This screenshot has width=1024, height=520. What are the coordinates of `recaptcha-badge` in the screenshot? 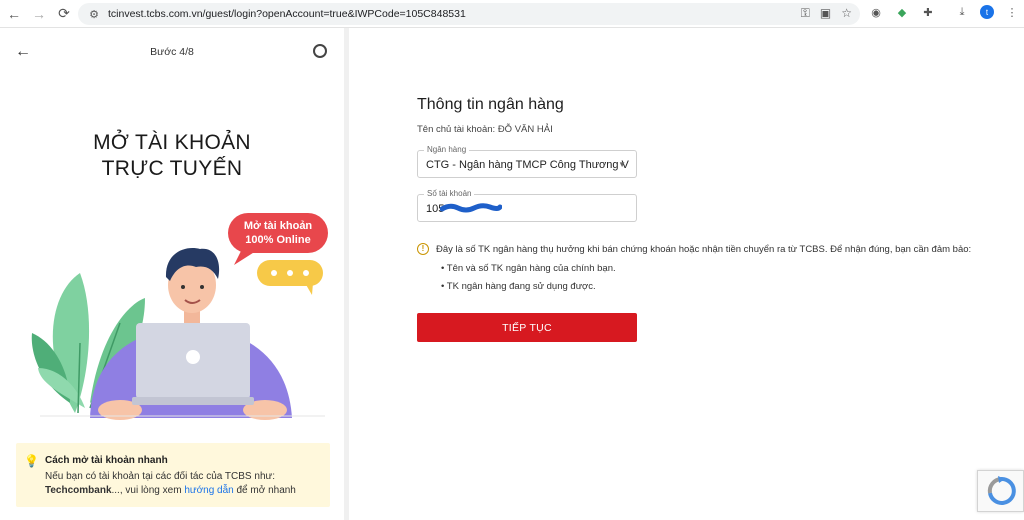 It's located at (1000, 491).